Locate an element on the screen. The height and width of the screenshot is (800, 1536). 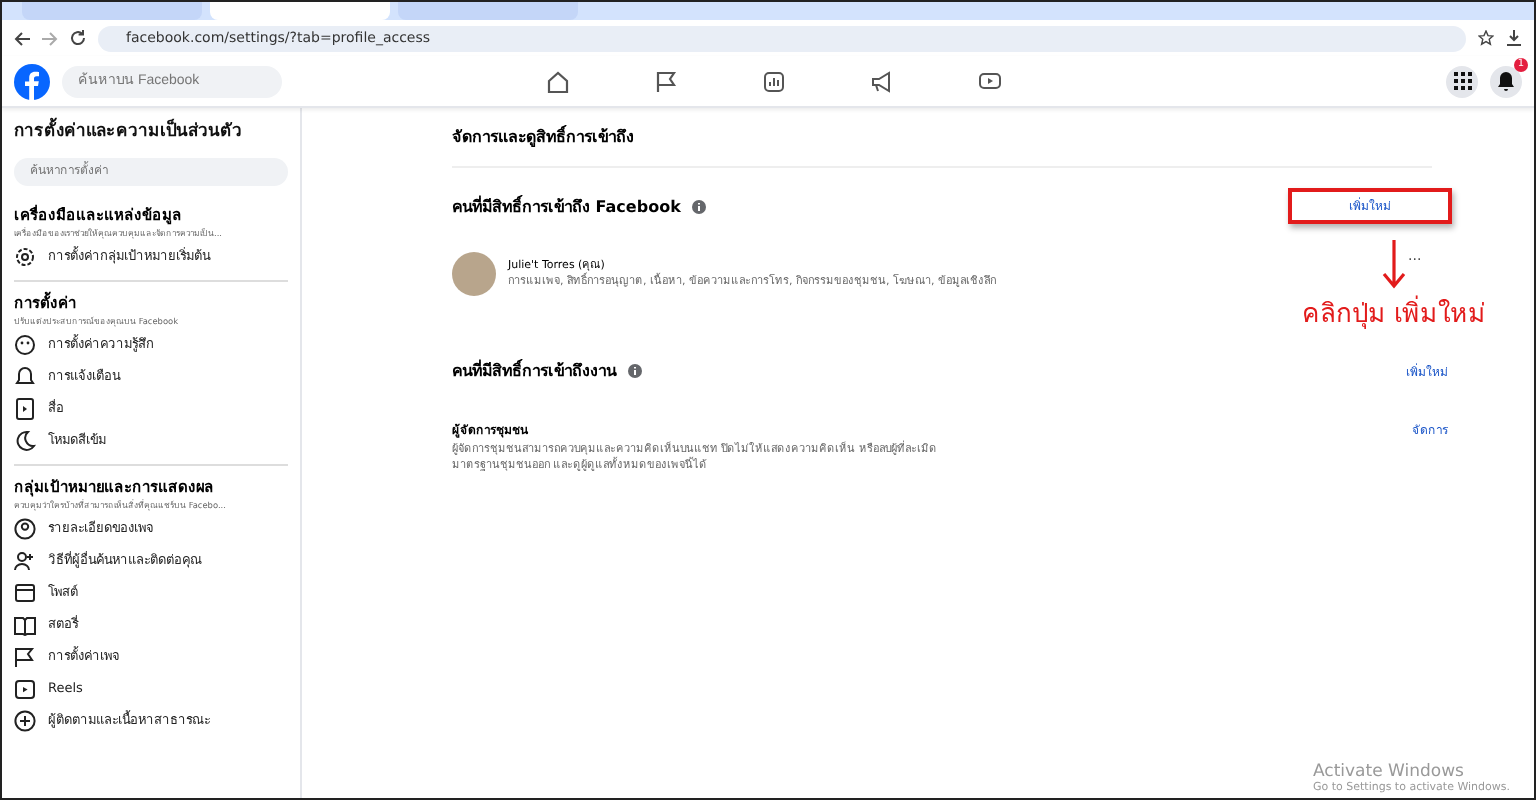
page-title: จัดการและดูสิทธิ์การเข้าถึง is located at coordinates (942, 142).